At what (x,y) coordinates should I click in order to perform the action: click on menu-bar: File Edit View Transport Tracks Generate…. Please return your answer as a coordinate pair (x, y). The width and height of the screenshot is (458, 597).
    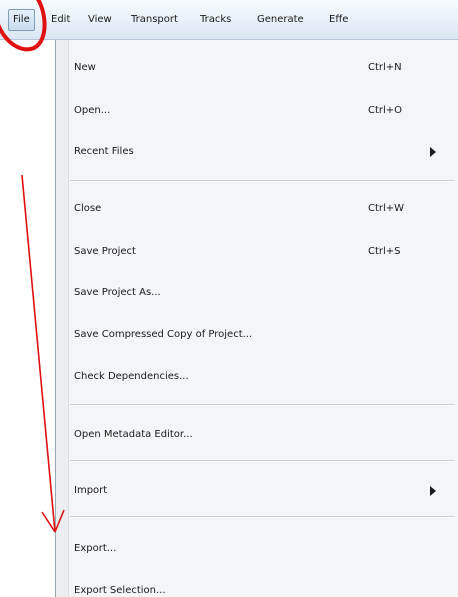
    Looking at the image, I should click on (229, 20).